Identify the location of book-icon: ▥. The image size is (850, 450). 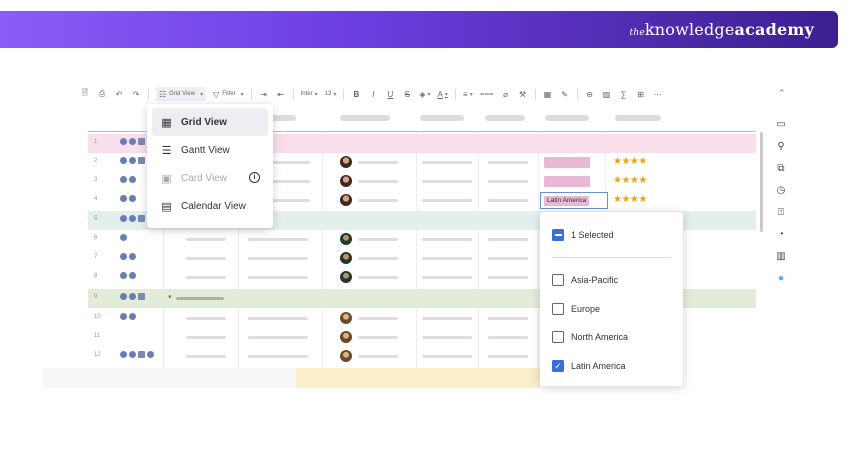
(781, 256).